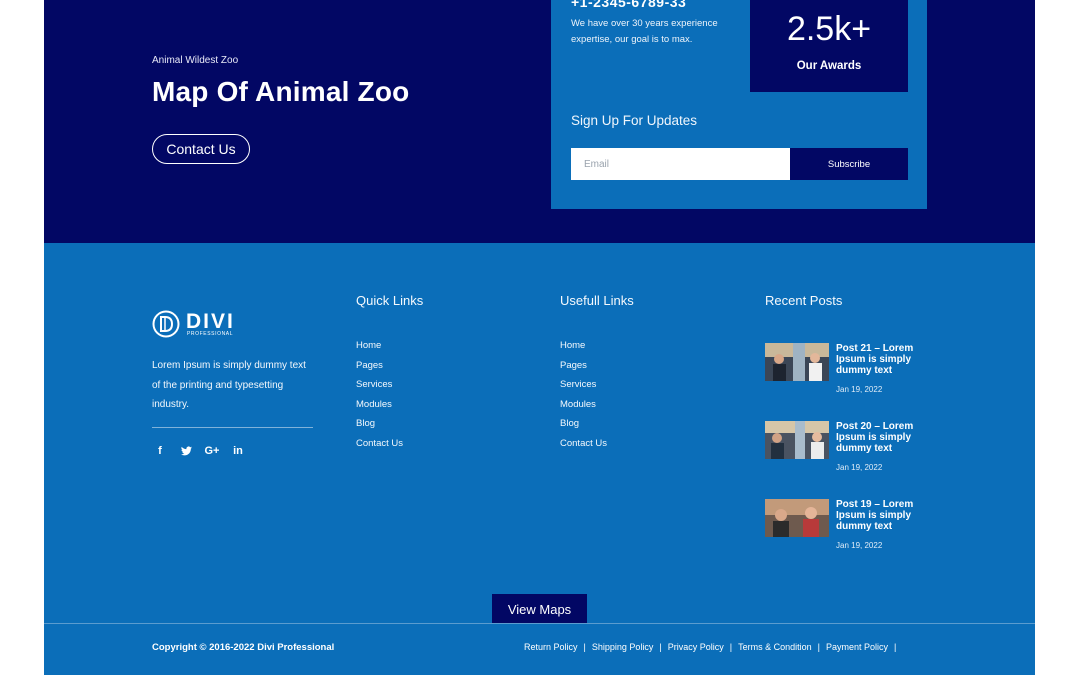  I want to click on useful-link-modules: Modules, so click(583, 405).